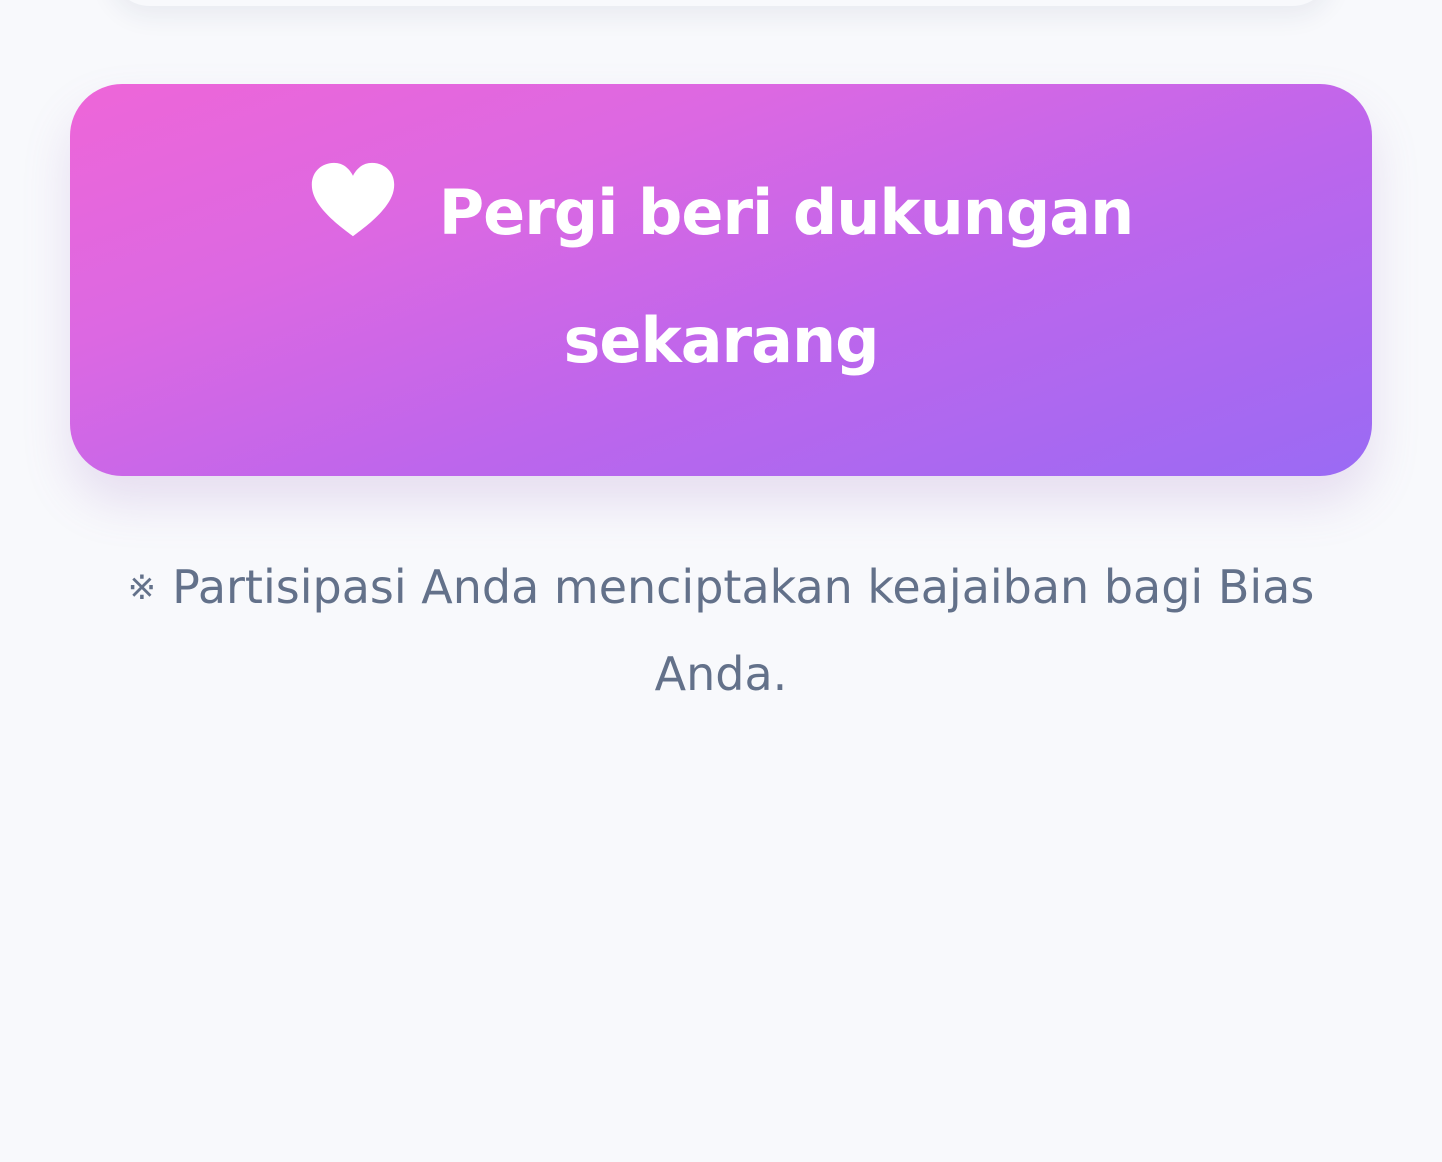  What do you see at coordinates (352, 199) in the screenshot?
I see `heart-icon` at bounding box center [352, 199].